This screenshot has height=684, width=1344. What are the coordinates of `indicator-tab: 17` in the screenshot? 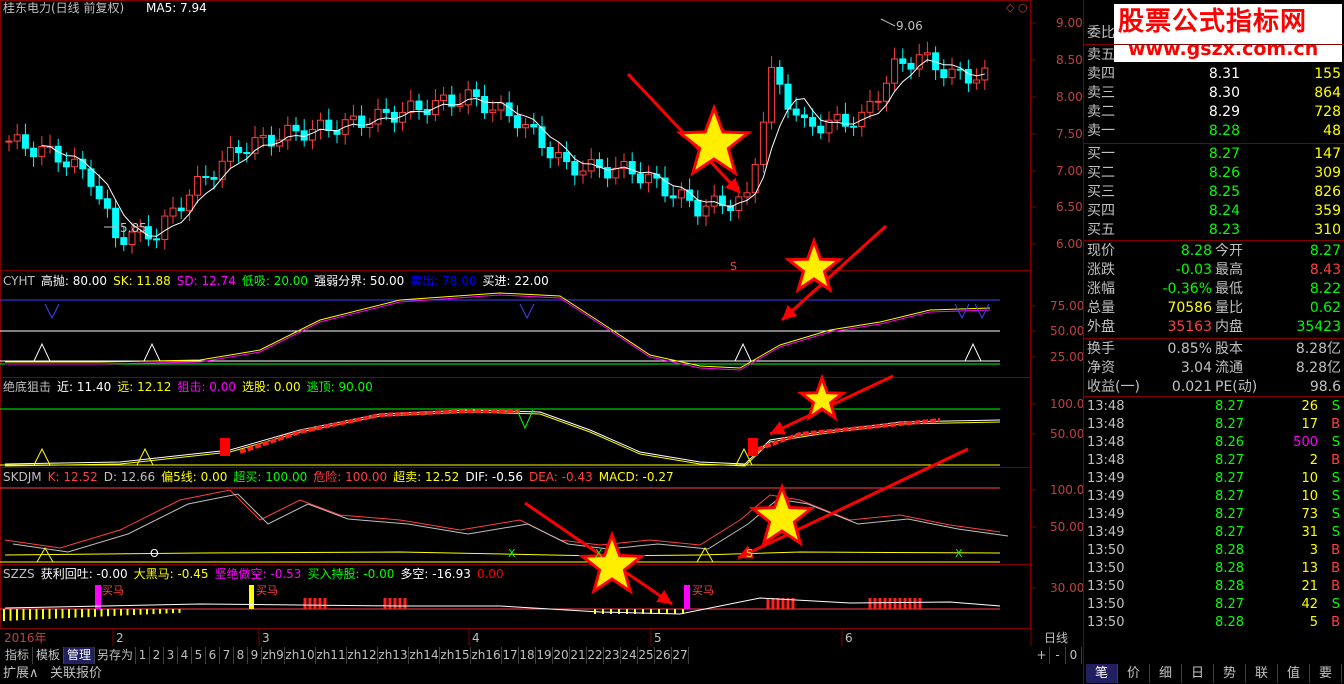 It's located at (510, 655).